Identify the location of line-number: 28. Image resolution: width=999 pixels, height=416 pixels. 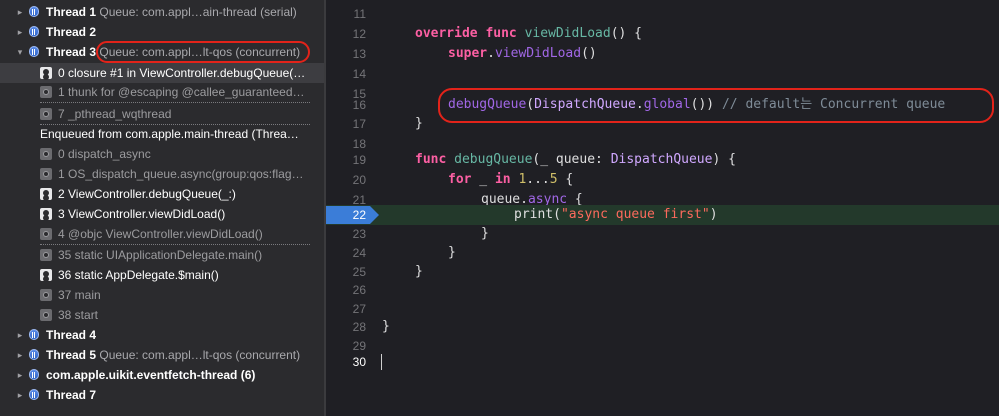
(359, 327).